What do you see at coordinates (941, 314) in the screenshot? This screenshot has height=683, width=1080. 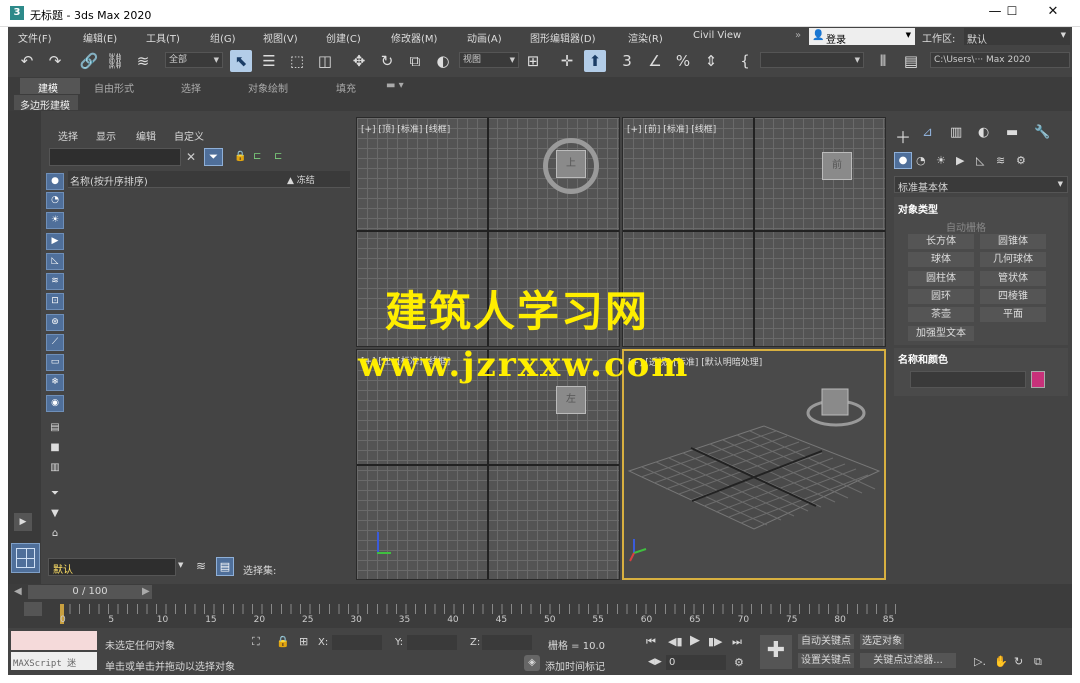 I see `teapot-button: 茶壶` at bounding box center [941, 314].